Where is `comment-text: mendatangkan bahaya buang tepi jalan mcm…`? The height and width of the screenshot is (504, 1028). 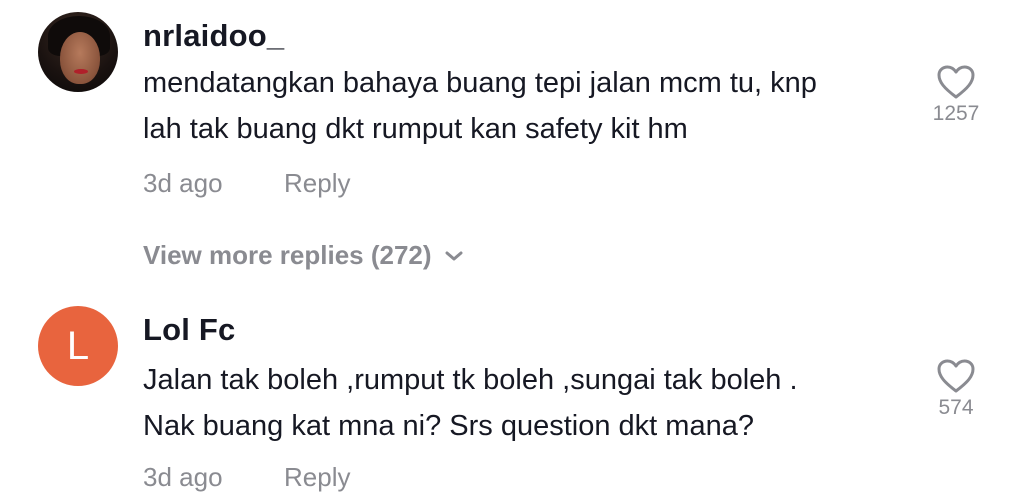
comment-text: mendatangkan bahaya buang tepi jalan mcm… is located at coordinates (523, 106).